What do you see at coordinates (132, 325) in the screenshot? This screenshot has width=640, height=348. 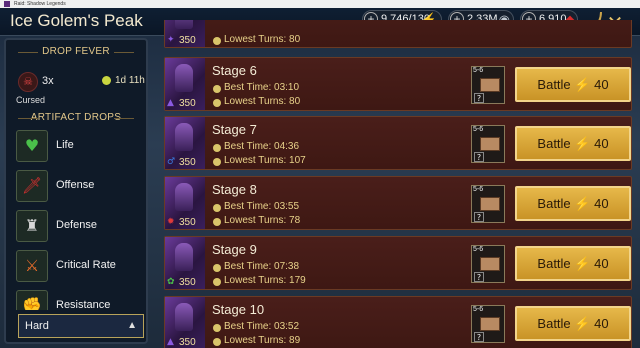 I see `chevron-up-icon: ▲` at bounding box center [132, 325].